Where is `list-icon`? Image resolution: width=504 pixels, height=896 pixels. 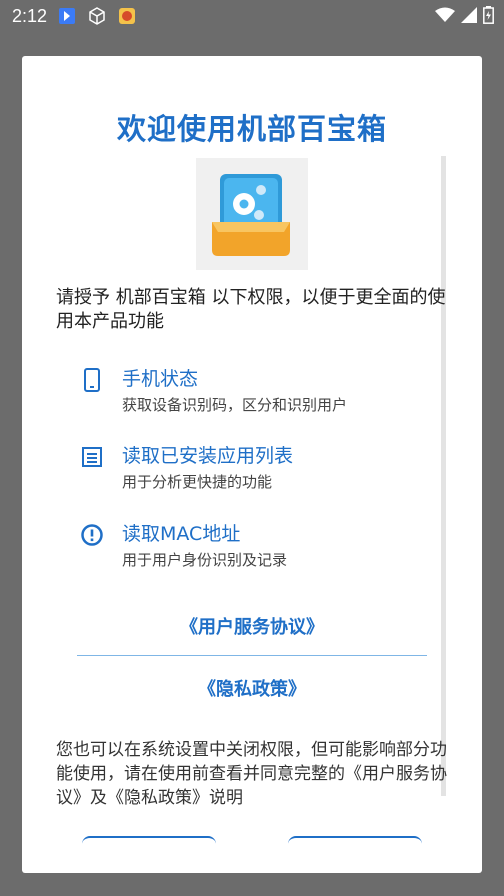 list-icon is located at coordinates (92, 457).